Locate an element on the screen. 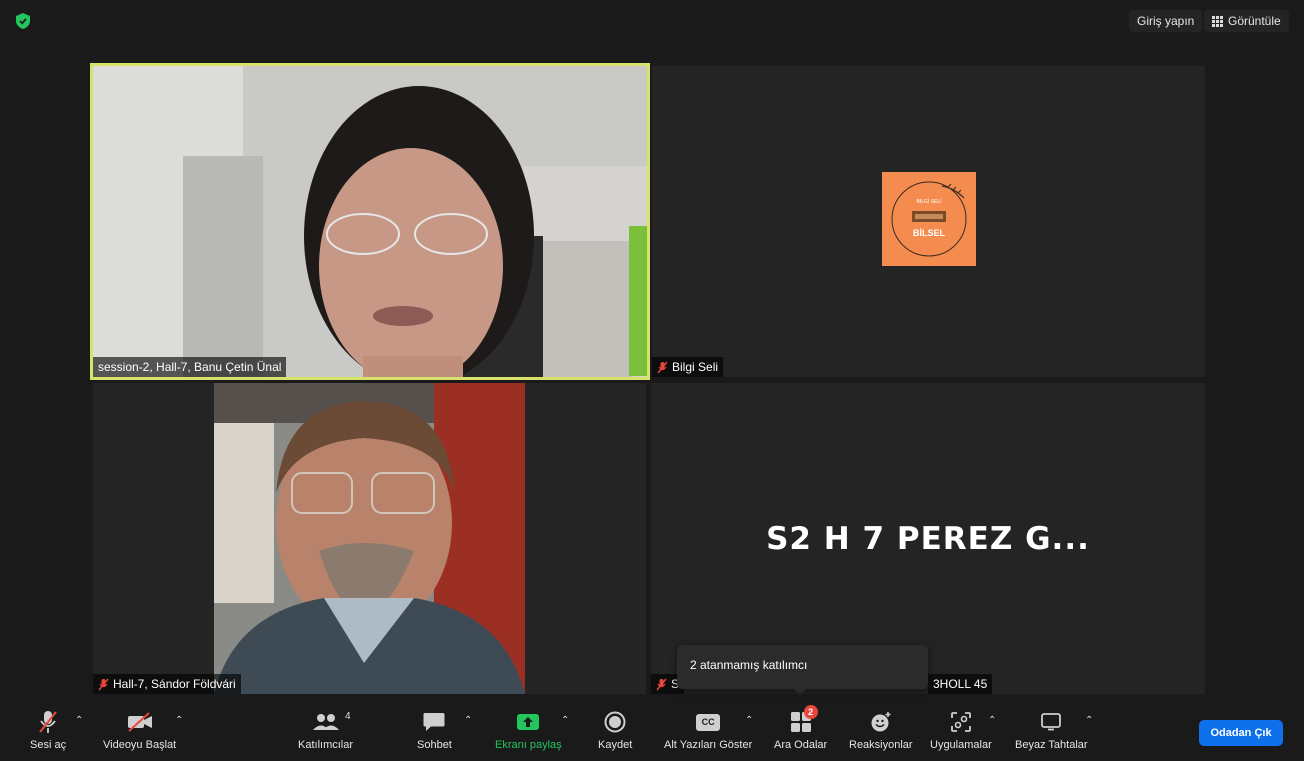  sign-in-label: Giriş yapın is located at coordinates (1166, 21).